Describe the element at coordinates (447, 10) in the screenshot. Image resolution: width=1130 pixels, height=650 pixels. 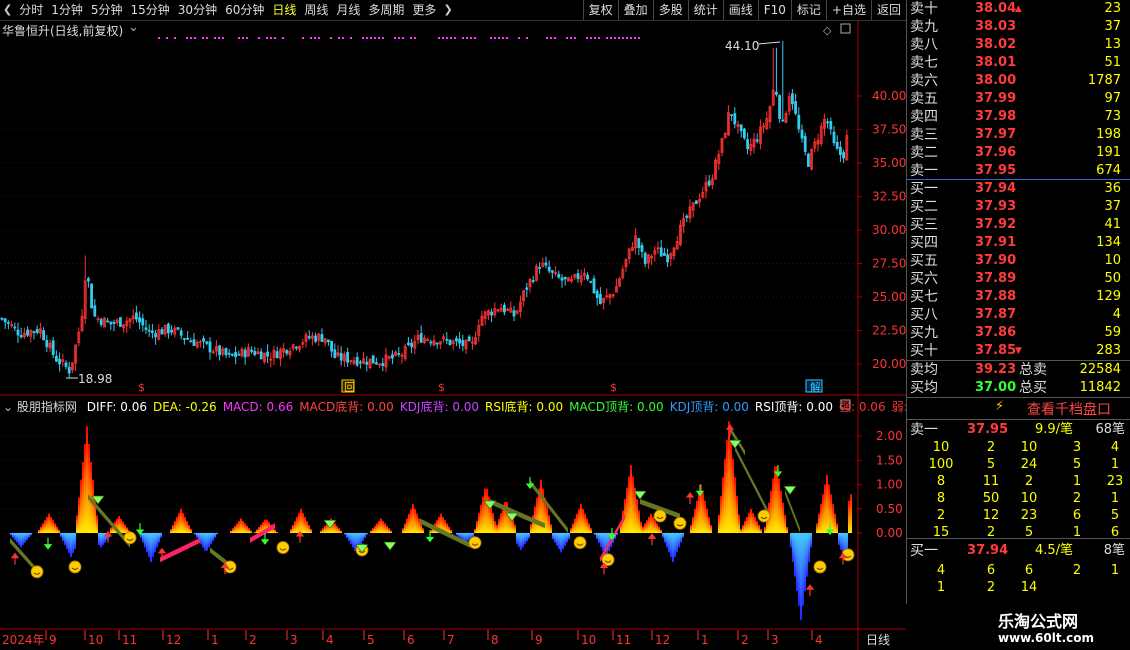
I see `chevron-right-icon: ❯` at that location.